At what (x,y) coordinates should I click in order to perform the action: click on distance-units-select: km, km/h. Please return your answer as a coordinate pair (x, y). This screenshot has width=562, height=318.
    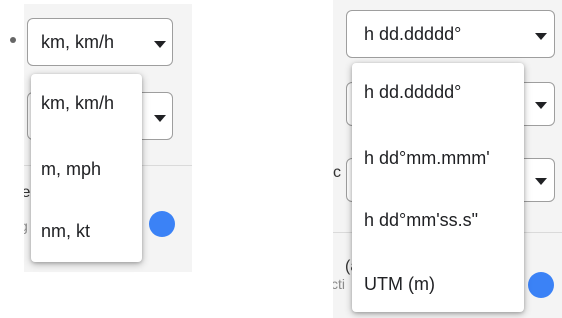
    Looking at the image, I should click on (100, 42).